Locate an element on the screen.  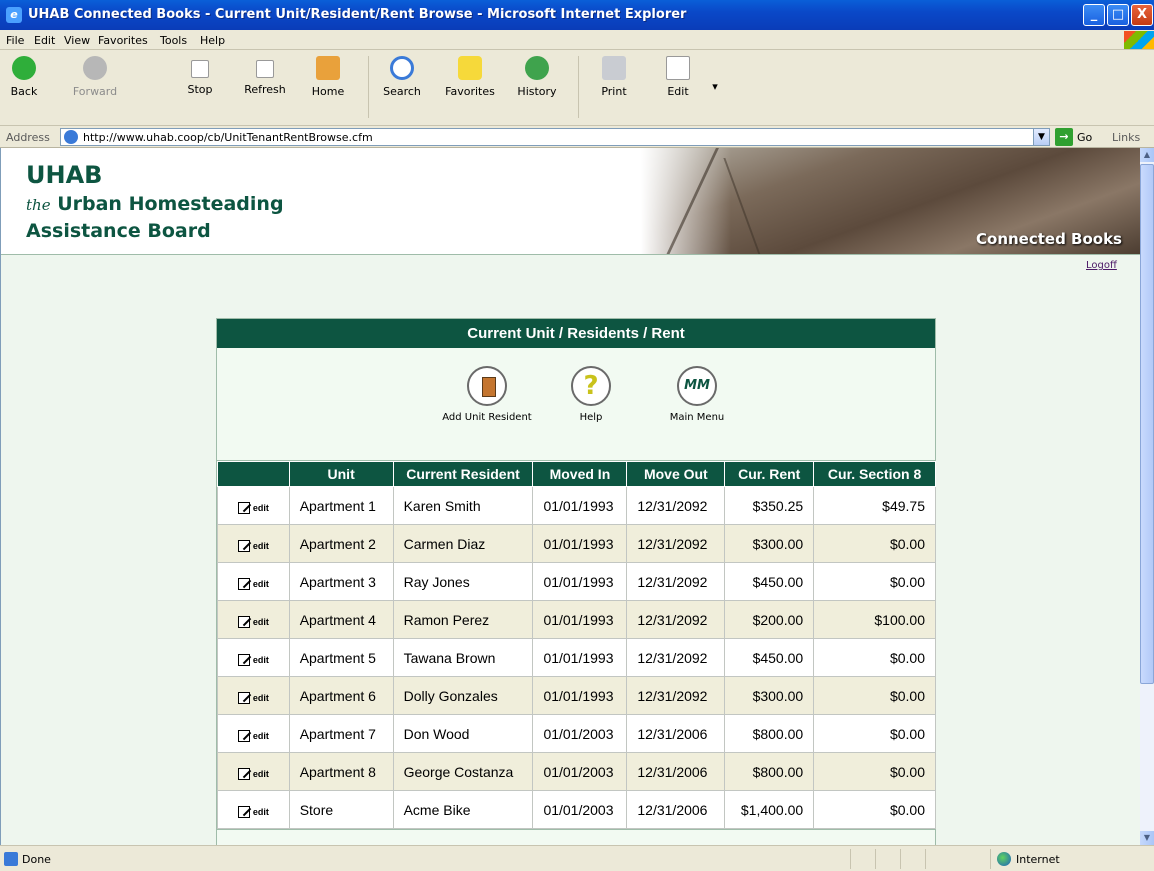
unit-cell: Store is located at coordinates (341, 809).